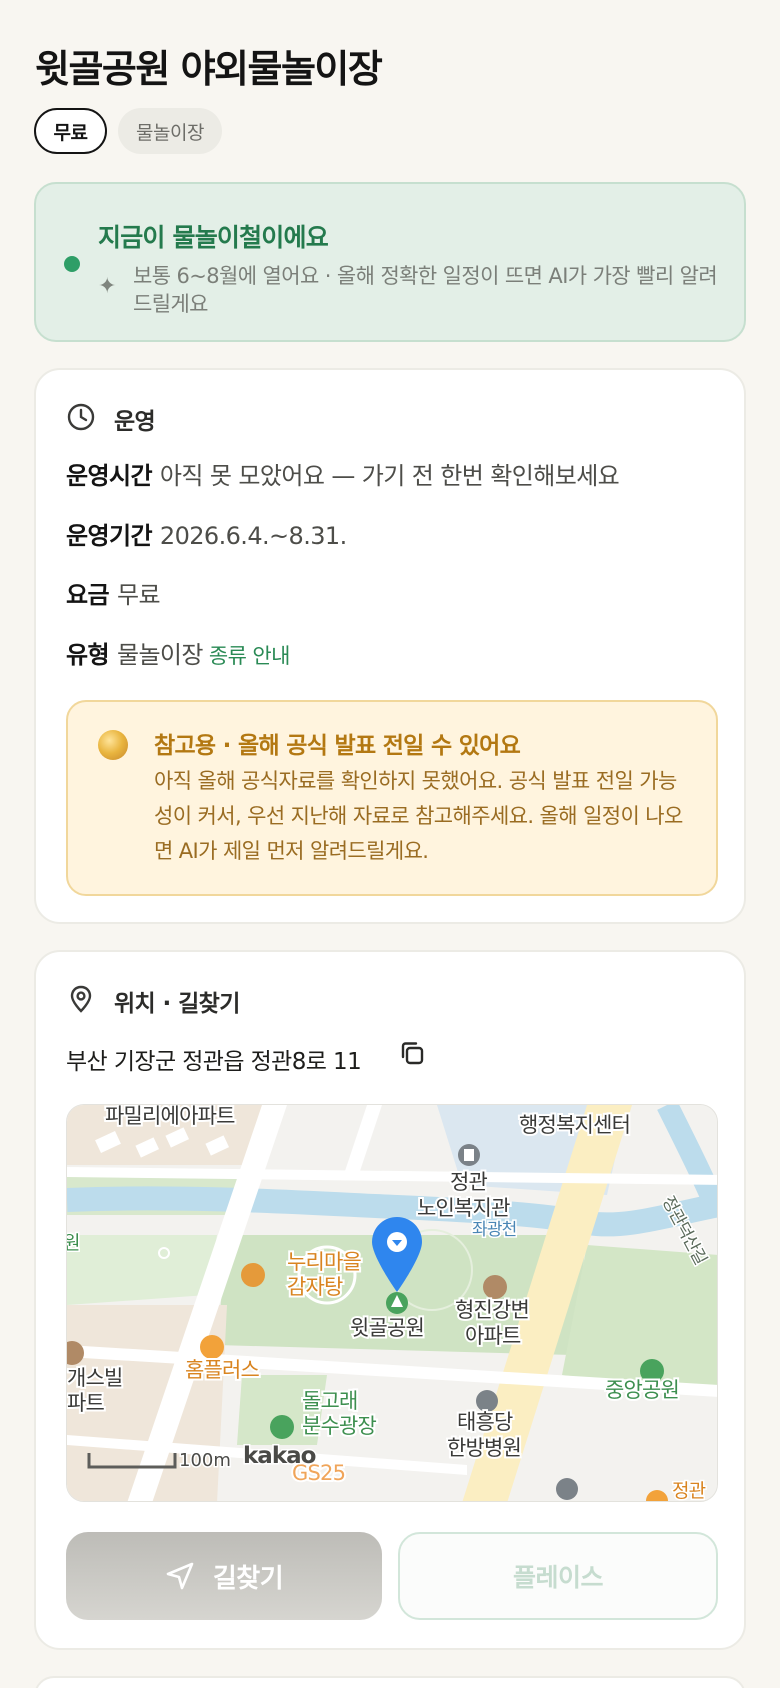 The width and height of the screenshot is (780, 1688). What do you see at coordinates (180, 1576) in the screenshot?
I see `navigation-arrow-icon` at bounding box center [180, 1576].